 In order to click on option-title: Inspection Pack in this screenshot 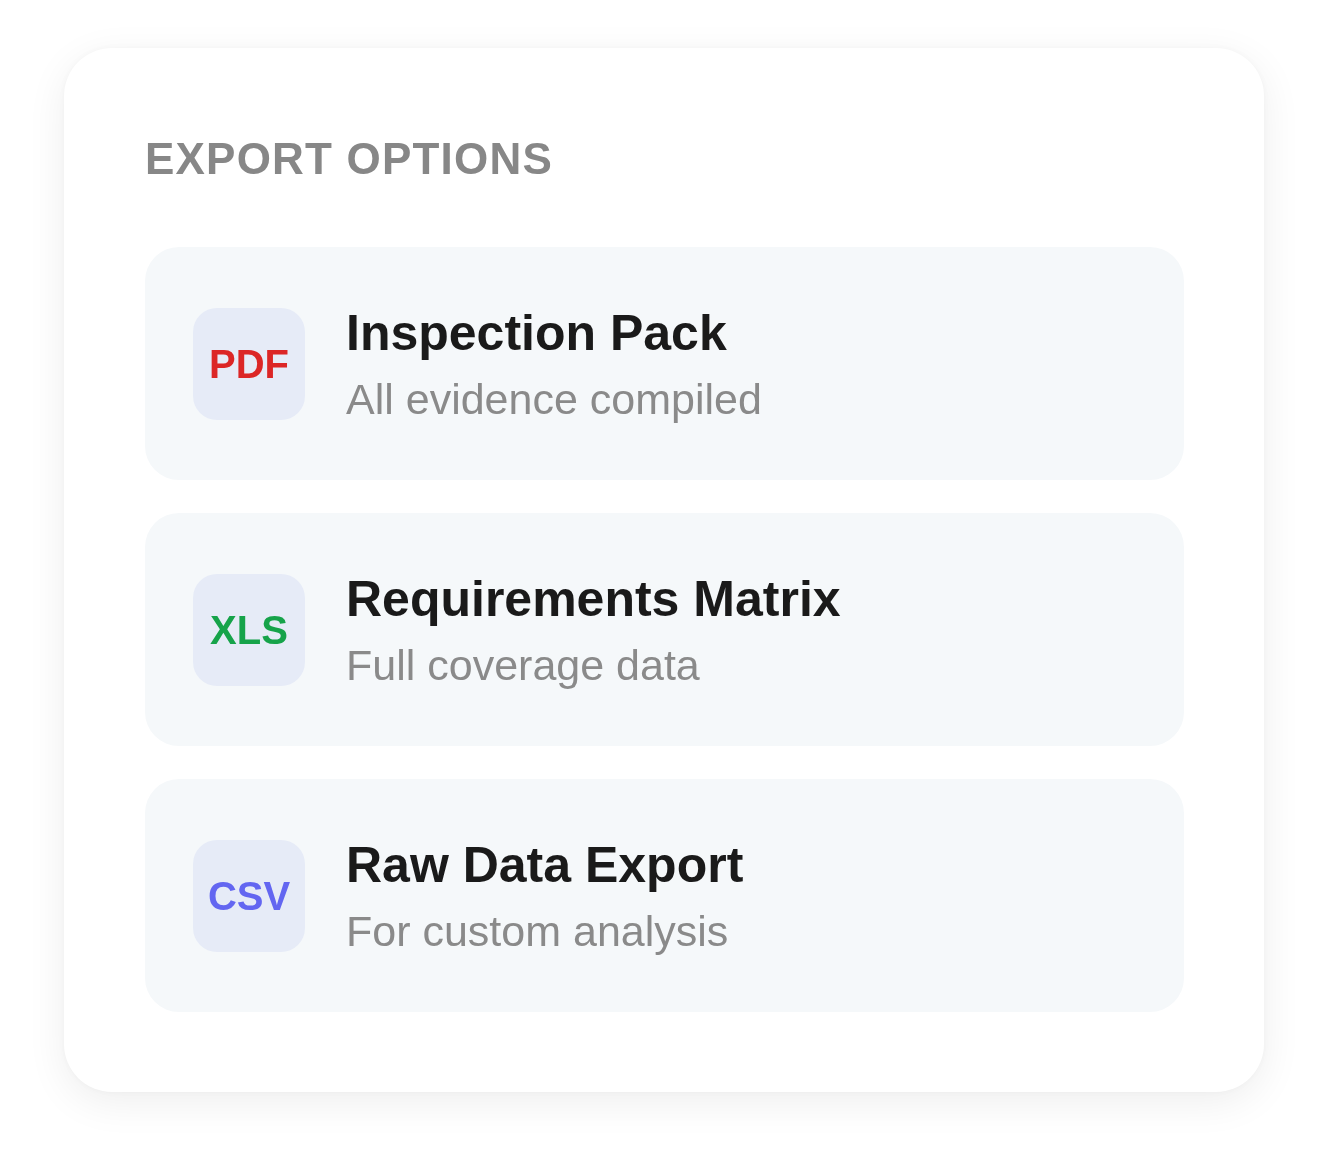, I will do `click(536, 333)`.